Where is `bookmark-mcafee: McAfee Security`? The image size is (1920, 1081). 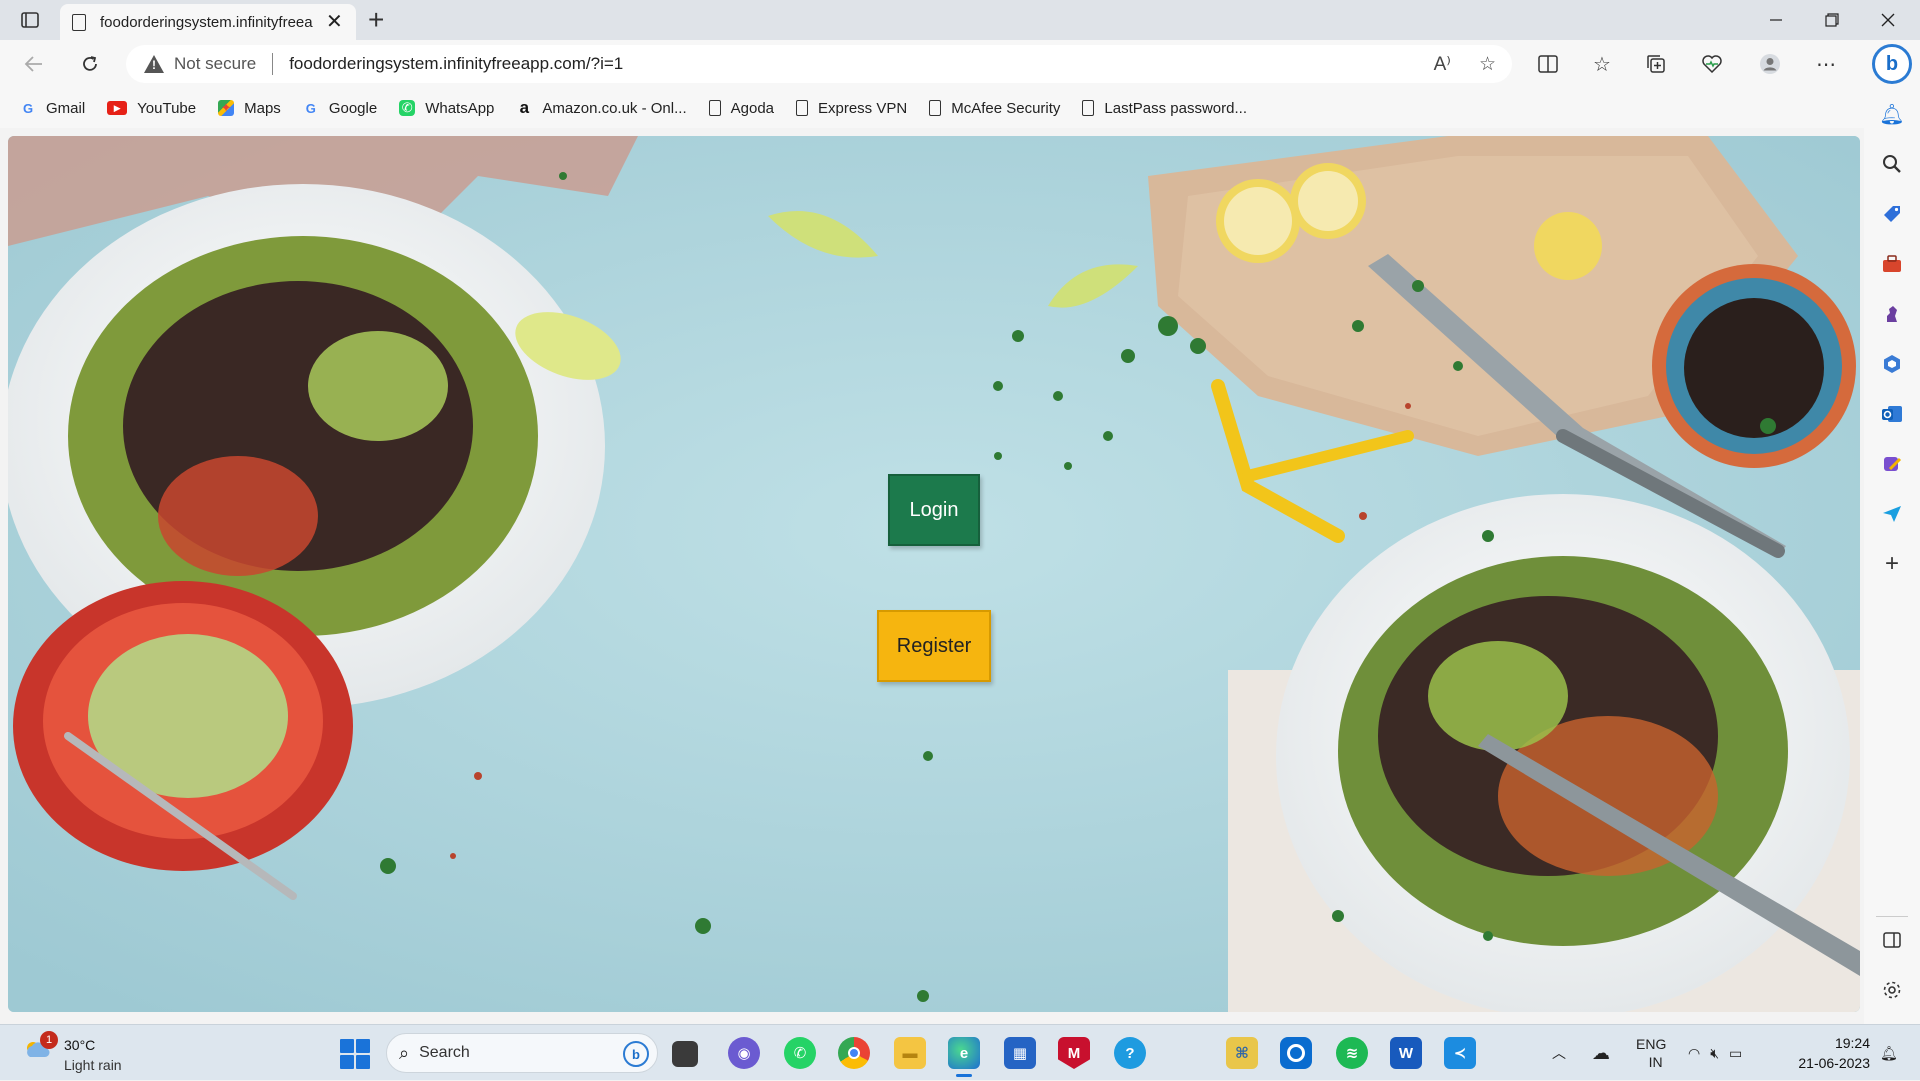 bookmark-mcafee: McAfee Security is located at coordinates (994, 108).